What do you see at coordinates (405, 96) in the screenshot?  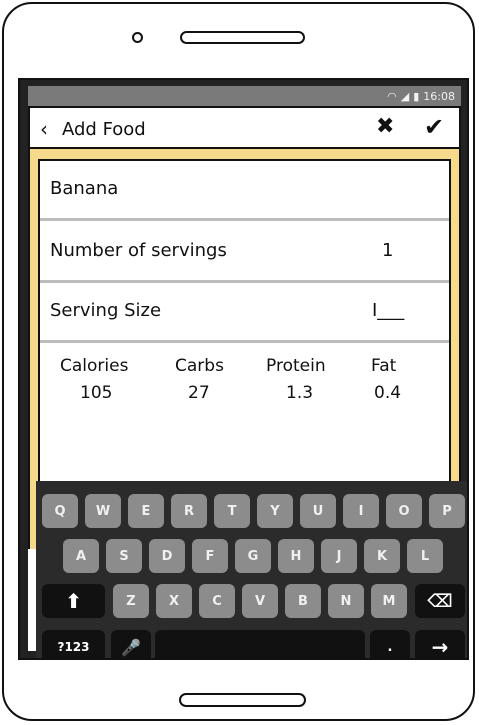 I see `signal-icon: ◢` at bounding box center [405, 96].